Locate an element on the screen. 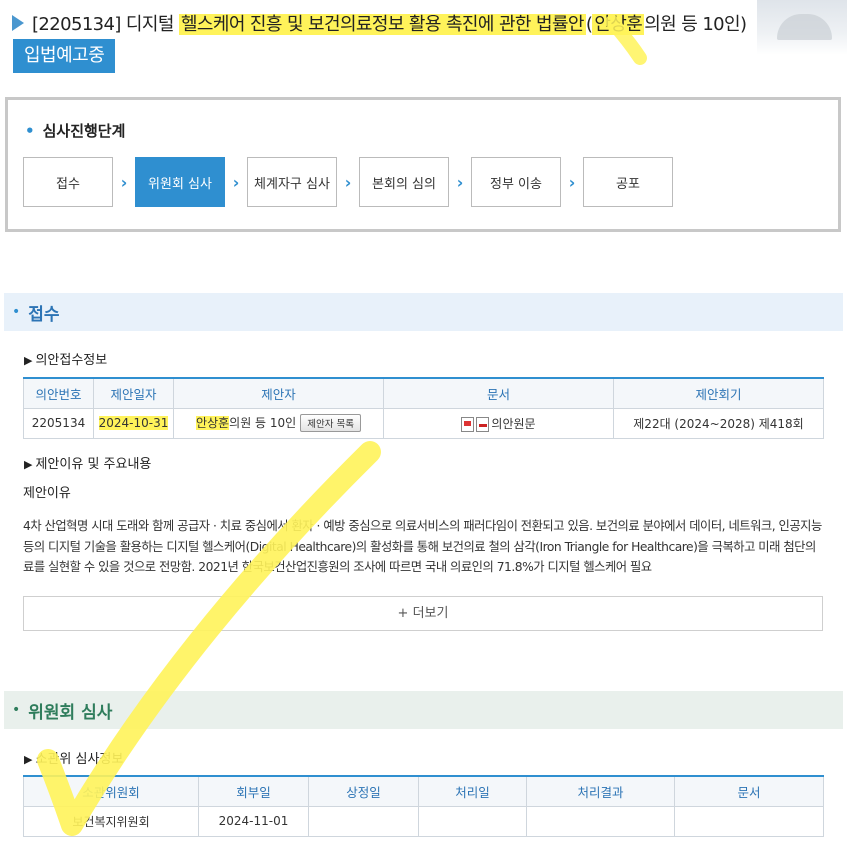  proposal-date-value: 2024-10-31 is located at coordinates (133, 423).